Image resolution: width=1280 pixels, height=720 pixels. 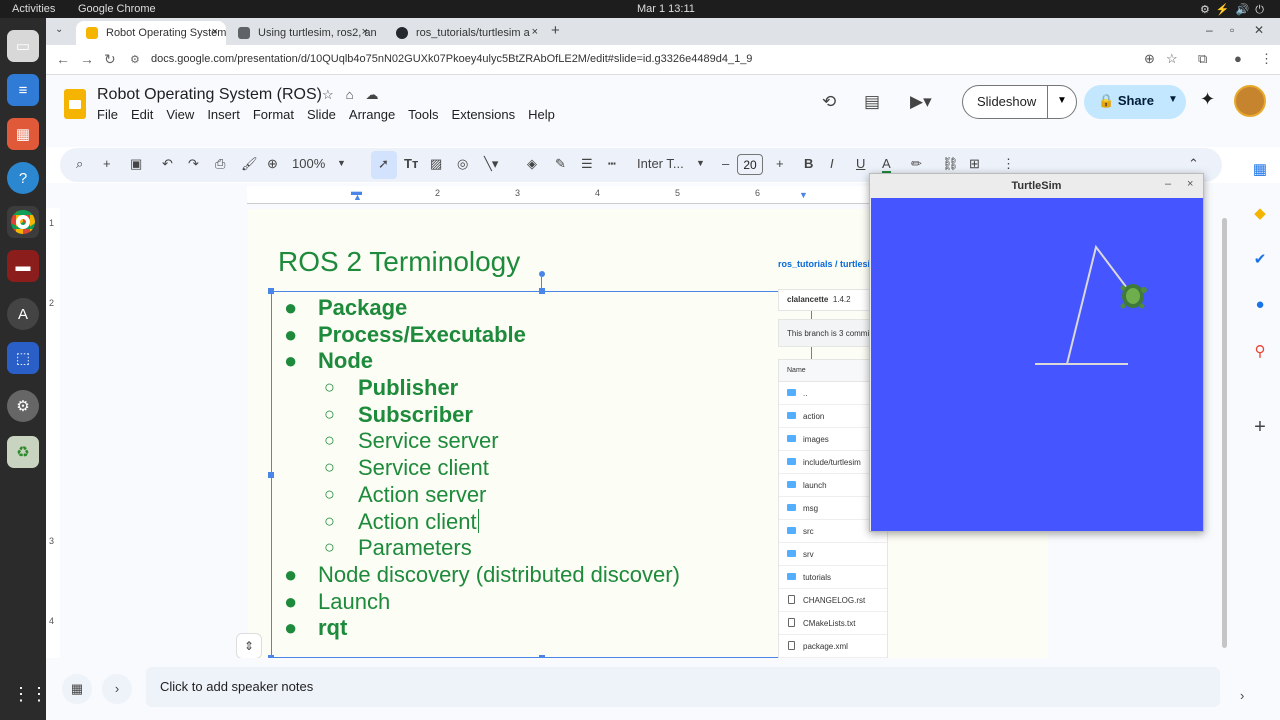 I want to click on menu-extensions: Extensions, so click(x=484, y=114).